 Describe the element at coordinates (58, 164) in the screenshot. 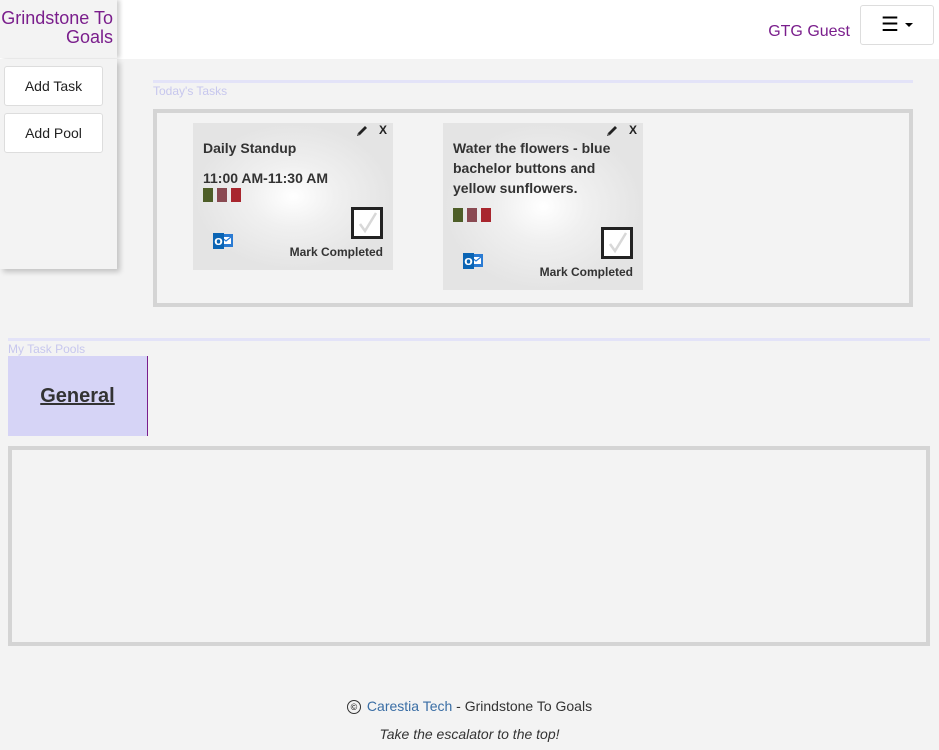

I see `sidebar: Add Task Add Pool` at that location.